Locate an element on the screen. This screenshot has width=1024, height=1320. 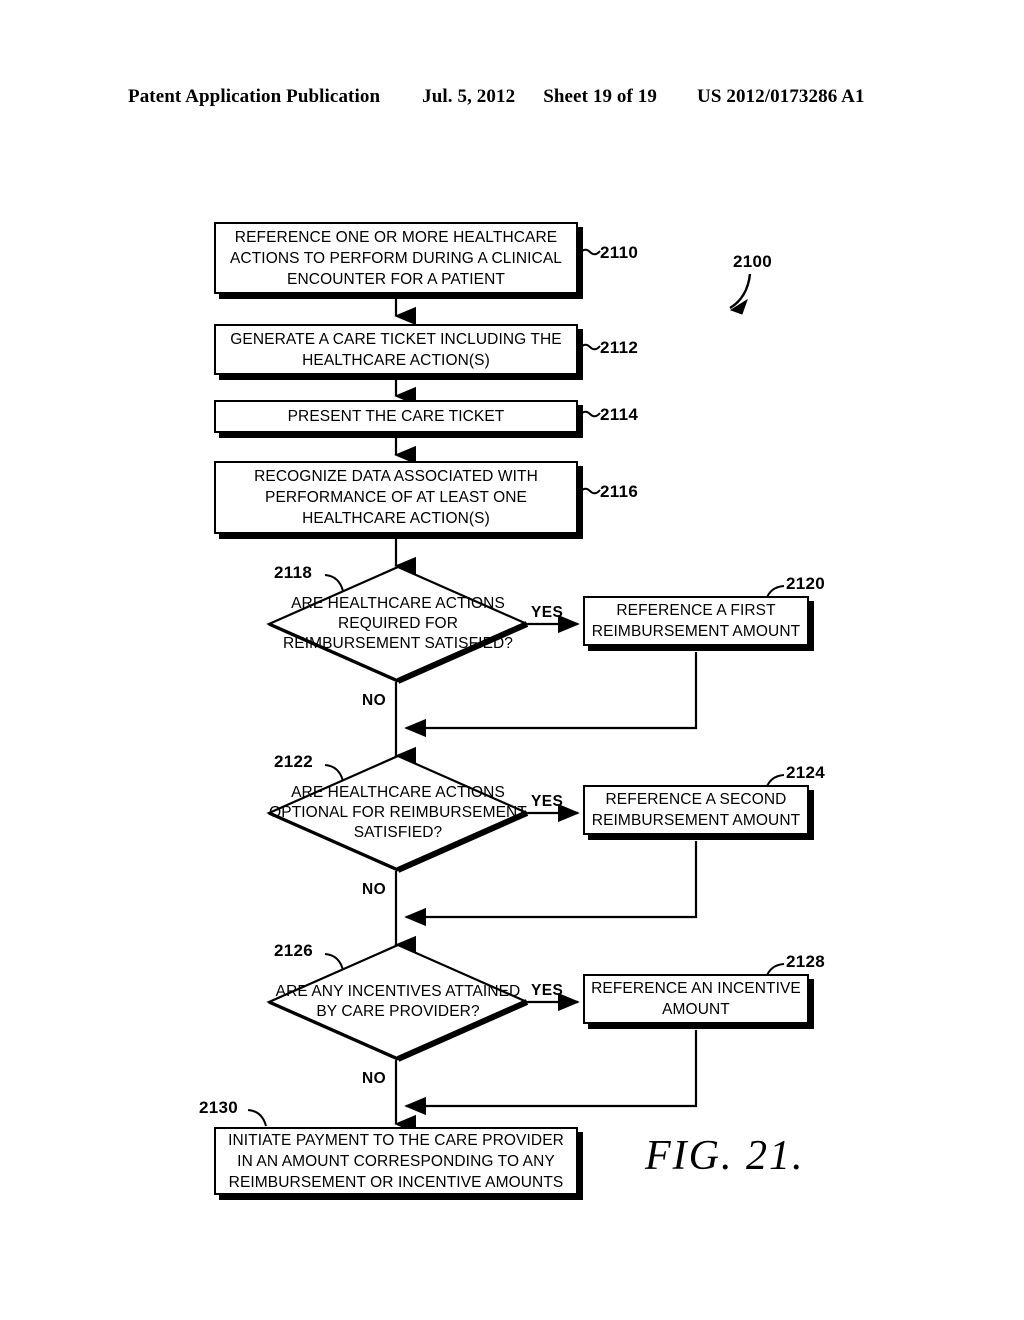
ref-numeral-2114: 2114 is located at coordinates (619, 414).